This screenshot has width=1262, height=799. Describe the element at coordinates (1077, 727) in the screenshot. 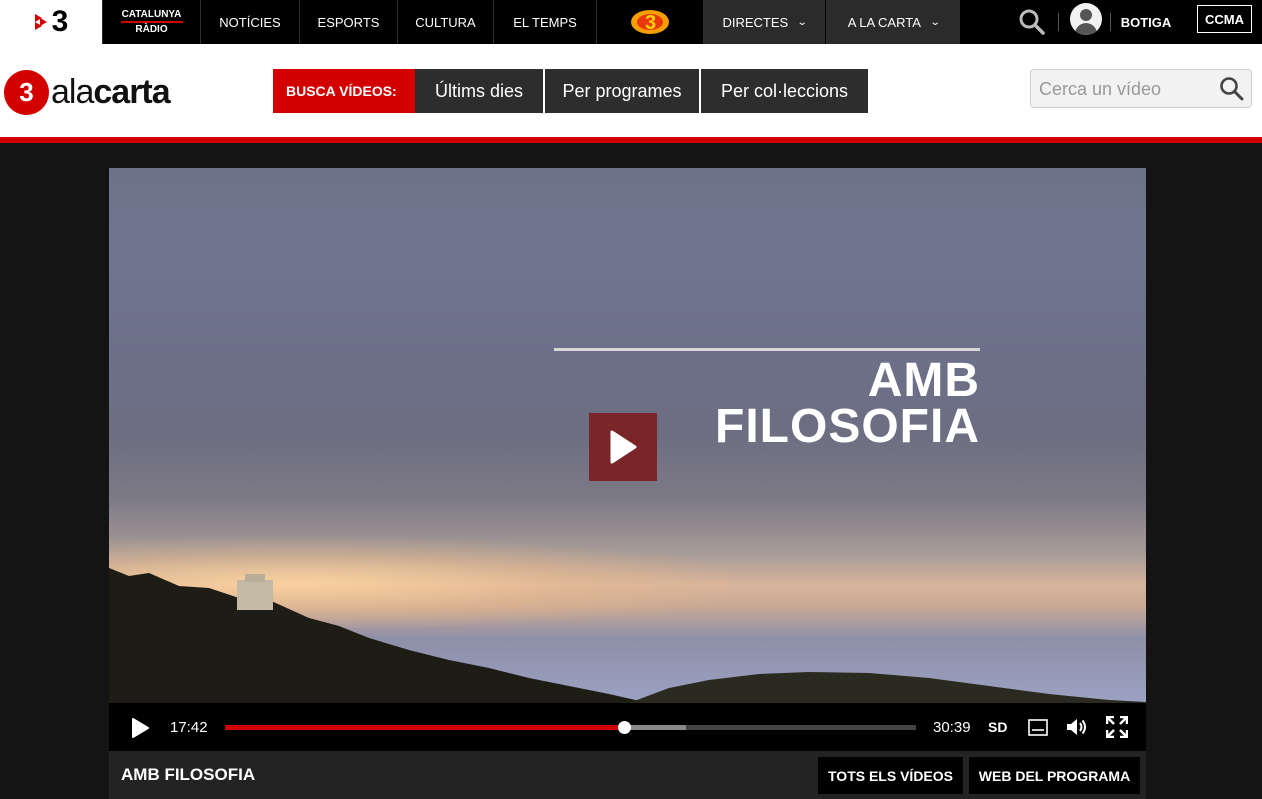

I see `volume-icon` at that location.